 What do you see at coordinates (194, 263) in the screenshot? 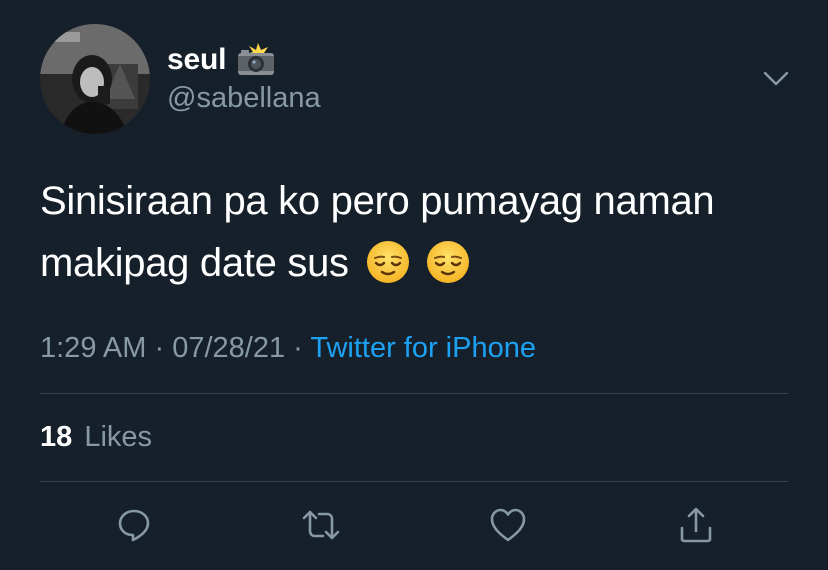
I see `tweet-text-line-2-text: makipag date sus` at bounding box center [194, 263].